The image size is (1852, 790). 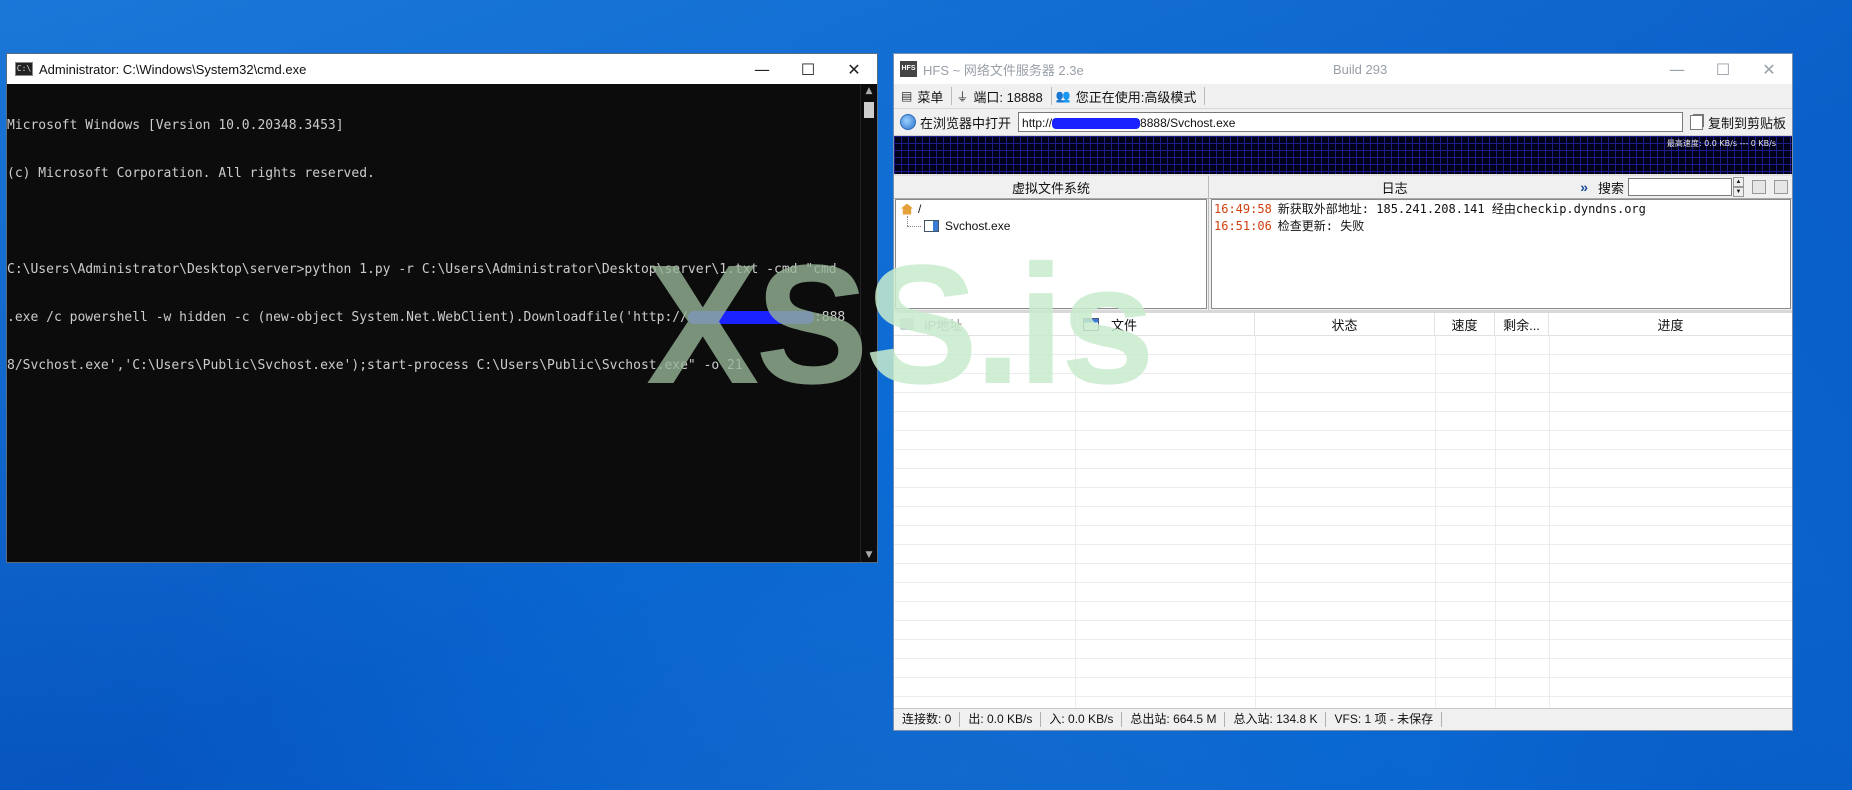 I want to click on open-in-browser-button: 在浏览器中打开, so click(x=955, y=122).